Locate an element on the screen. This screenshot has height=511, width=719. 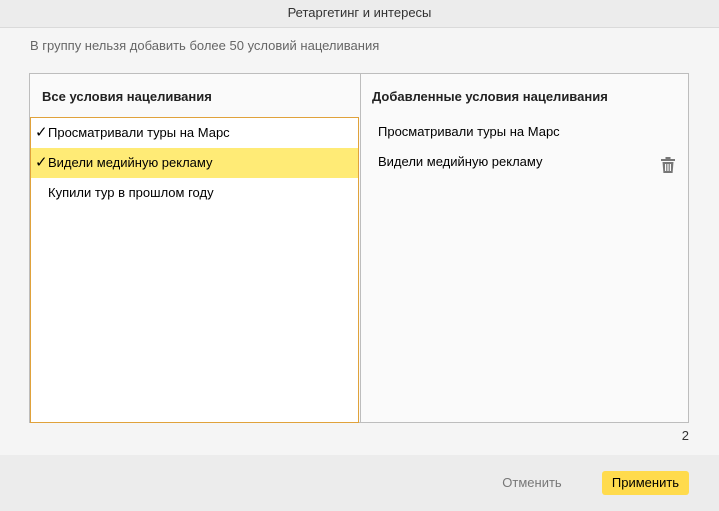
condition-label: Купили тур в прошлом году is located at coordinates (131, 192).